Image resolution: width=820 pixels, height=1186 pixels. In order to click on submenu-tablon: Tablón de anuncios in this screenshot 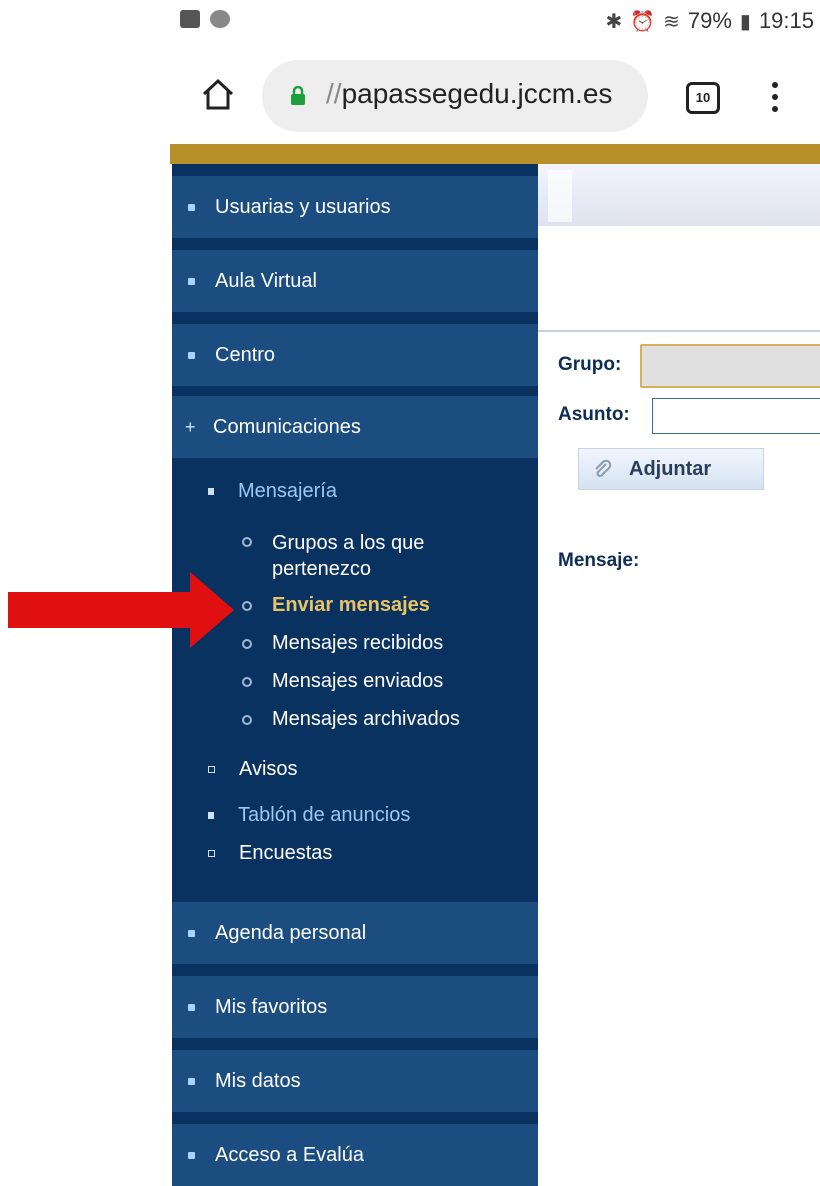, I will do `click(309, 815)`.